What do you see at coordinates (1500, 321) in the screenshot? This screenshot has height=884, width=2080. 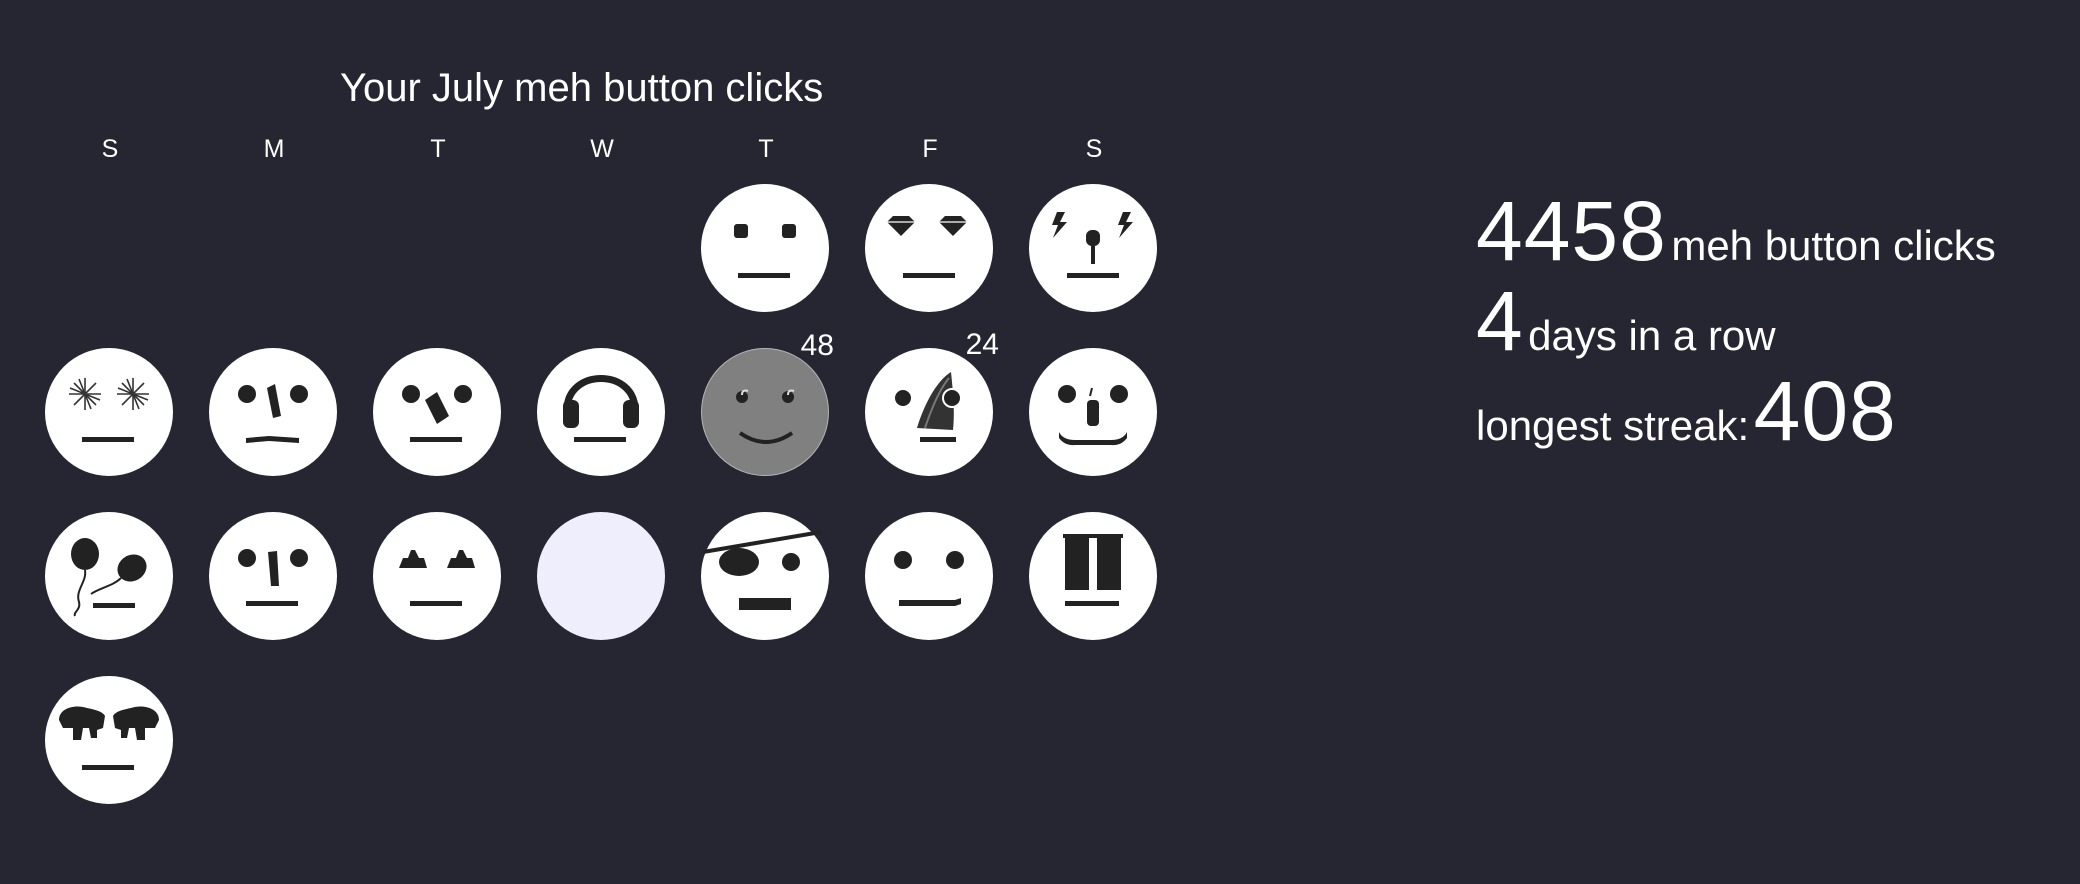 I see `current-streak-value: 4` at bounding box center [1500, 321].